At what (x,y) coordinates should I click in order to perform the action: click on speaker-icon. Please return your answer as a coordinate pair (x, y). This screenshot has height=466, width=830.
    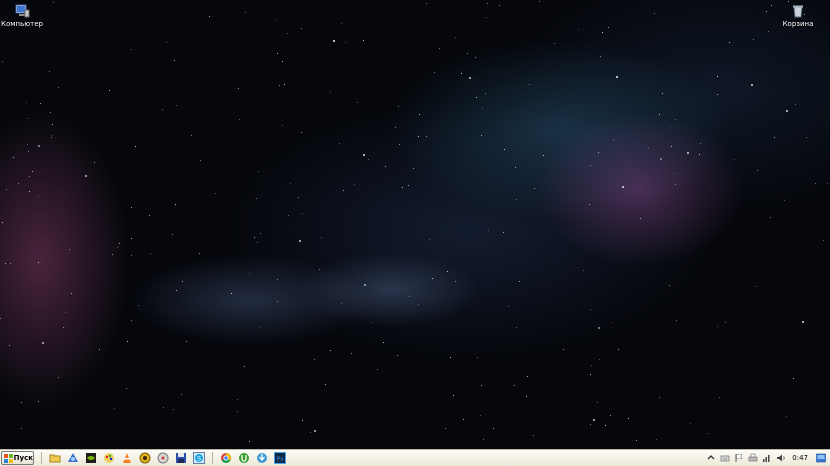
    Looking at the image, I should click on (781, 458).